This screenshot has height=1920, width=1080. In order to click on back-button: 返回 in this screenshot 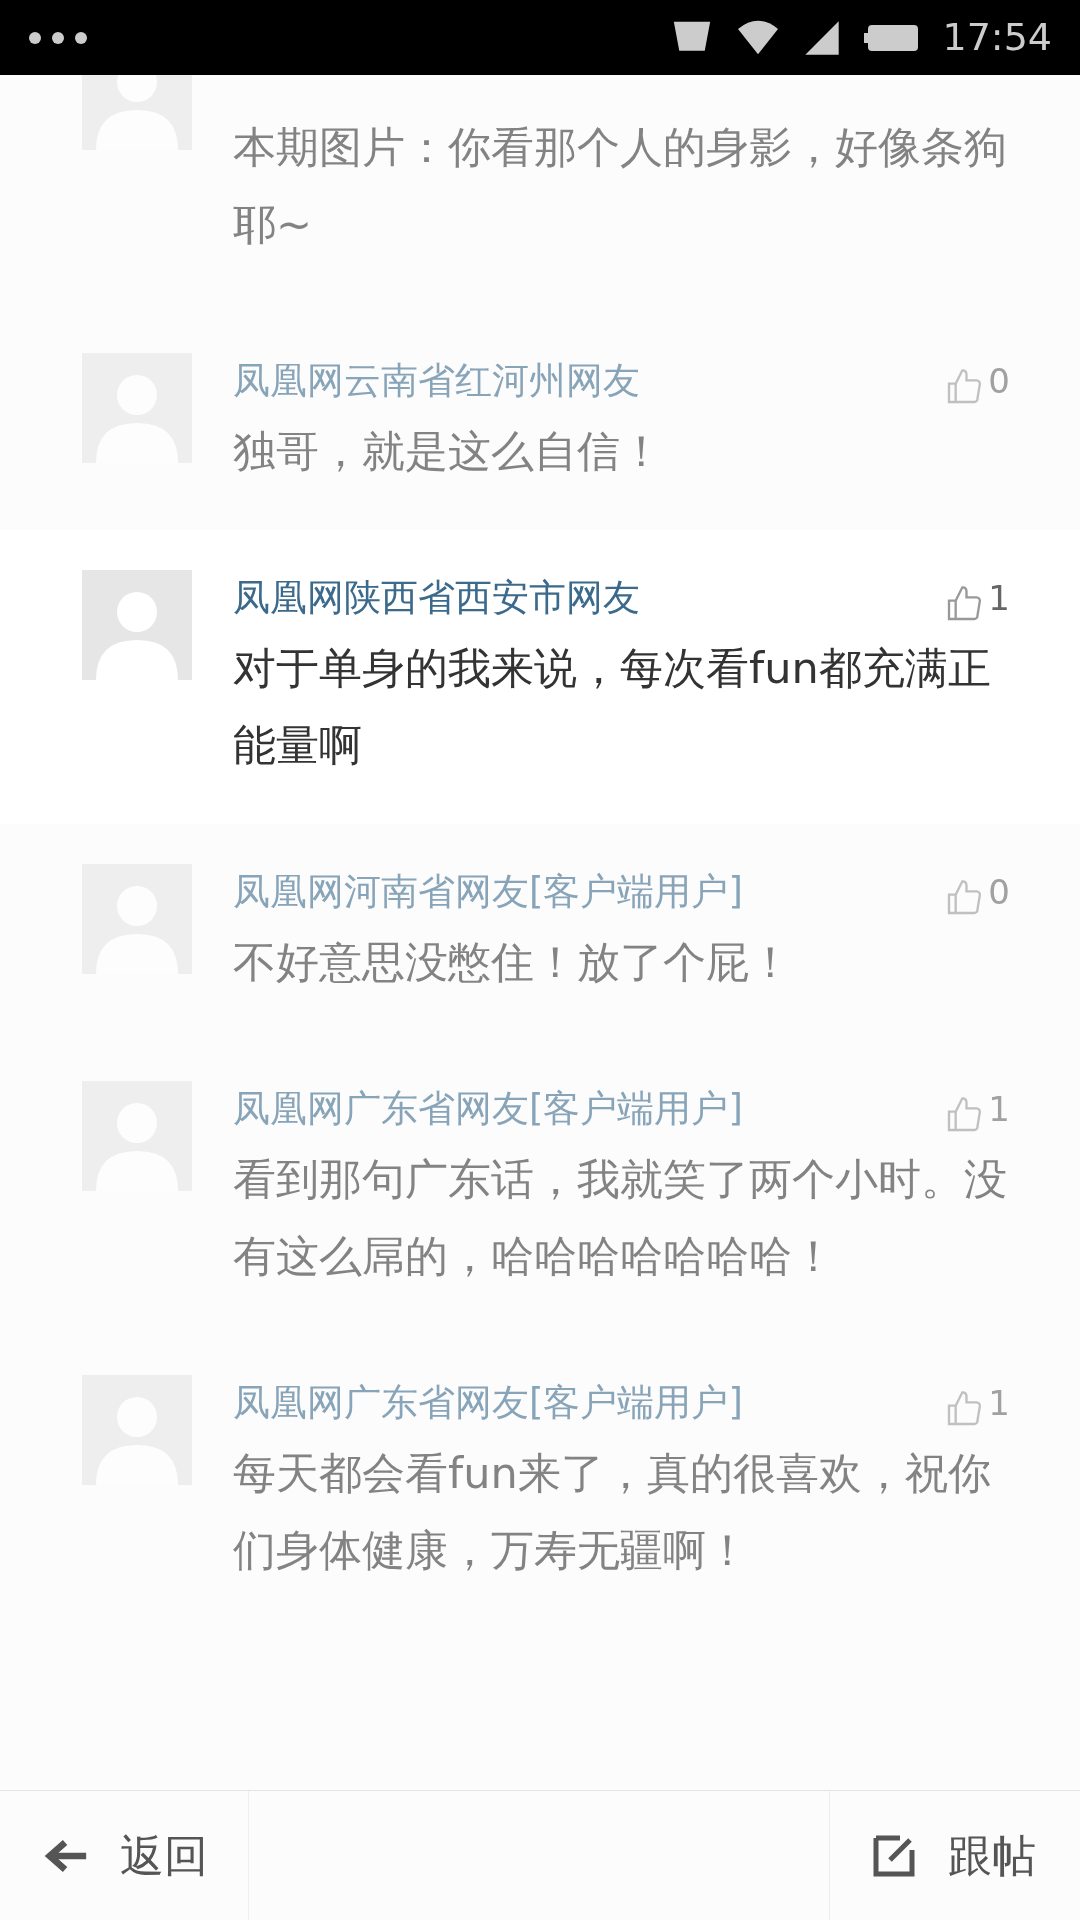, I will do `click(124, 1855)`.